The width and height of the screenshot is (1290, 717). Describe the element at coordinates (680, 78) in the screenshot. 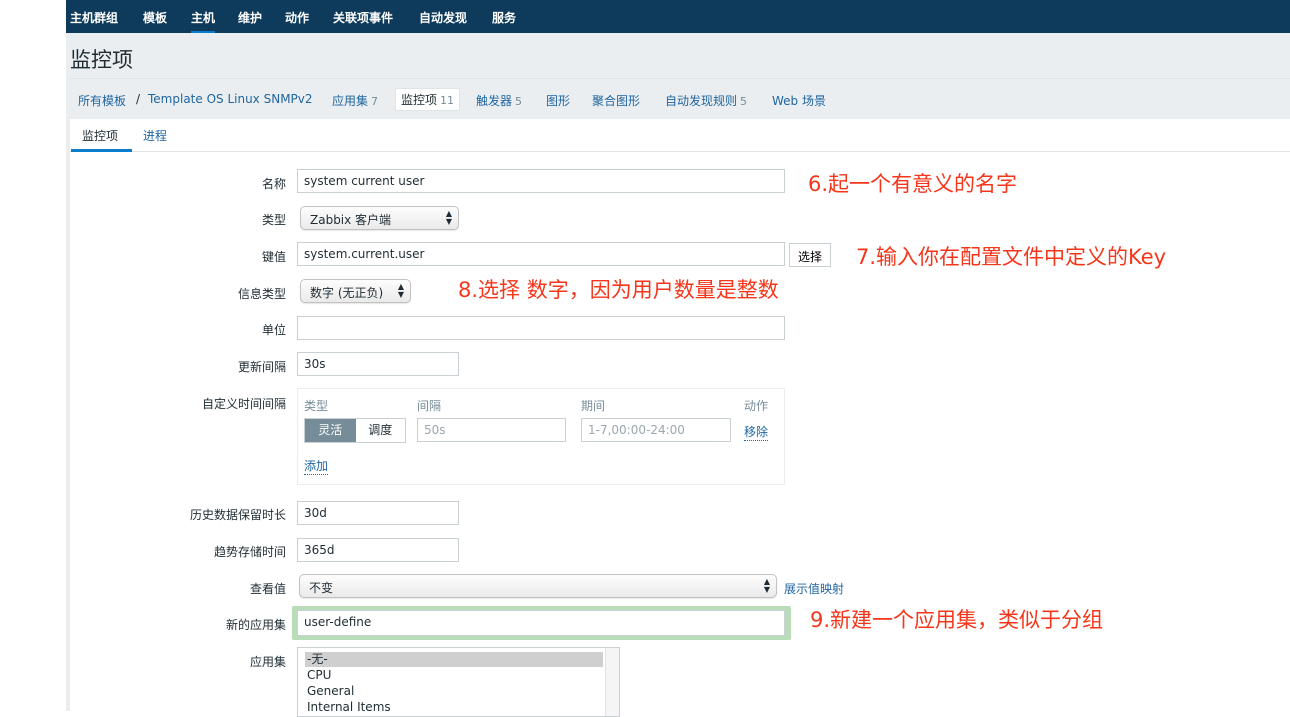

I see `divider` at that location.